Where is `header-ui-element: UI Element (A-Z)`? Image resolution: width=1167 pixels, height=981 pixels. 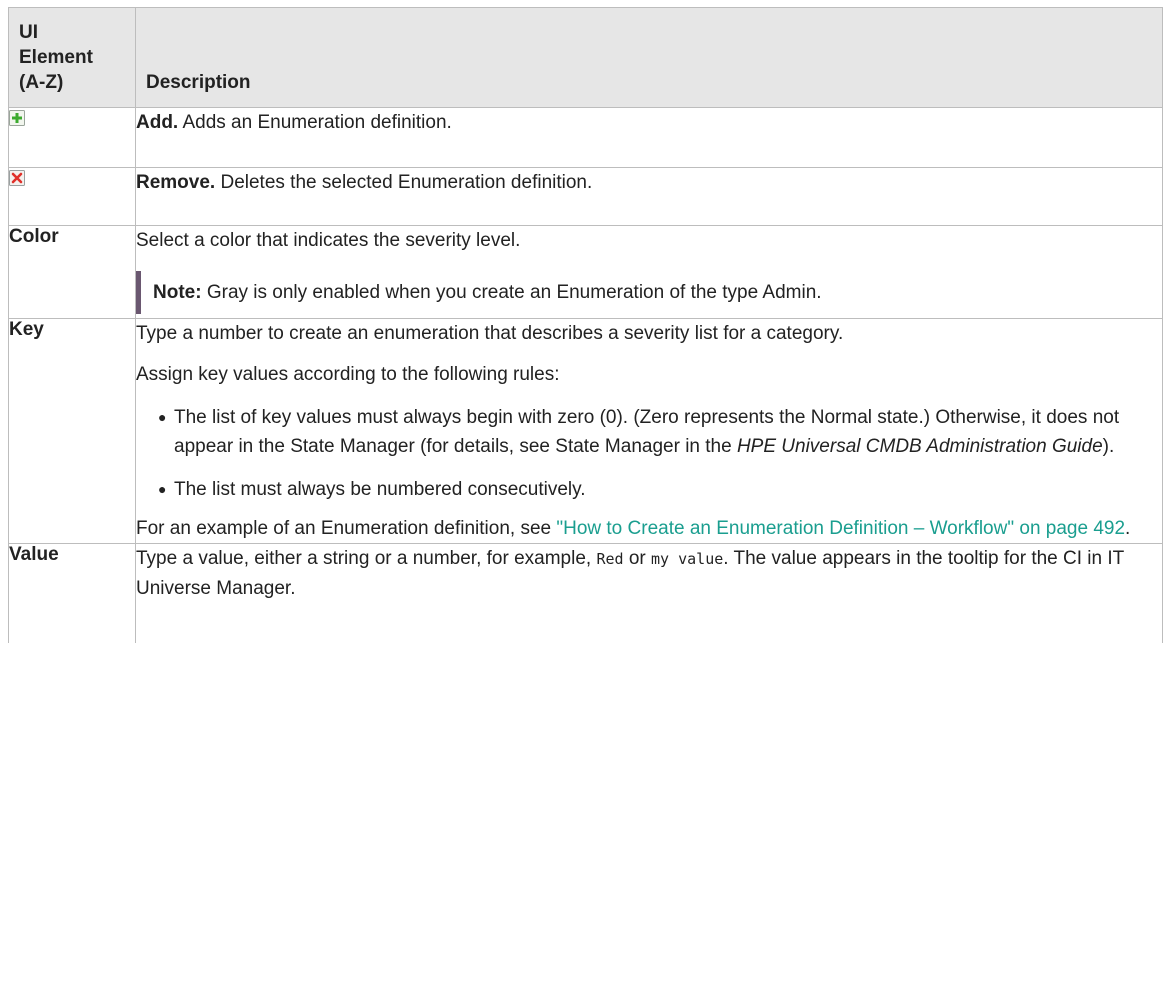 header-ui-element: UI Element (A-Z) is located at coordinates (72, 57).